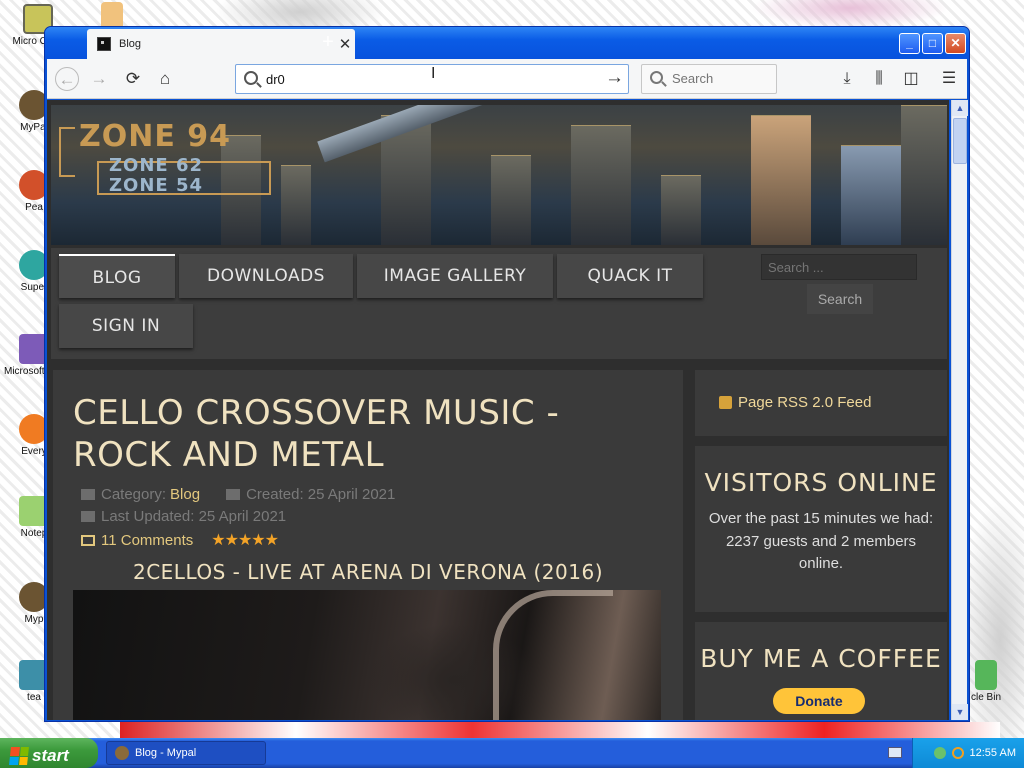  I want to click on close-window-button: ✕, so click(955, 43).